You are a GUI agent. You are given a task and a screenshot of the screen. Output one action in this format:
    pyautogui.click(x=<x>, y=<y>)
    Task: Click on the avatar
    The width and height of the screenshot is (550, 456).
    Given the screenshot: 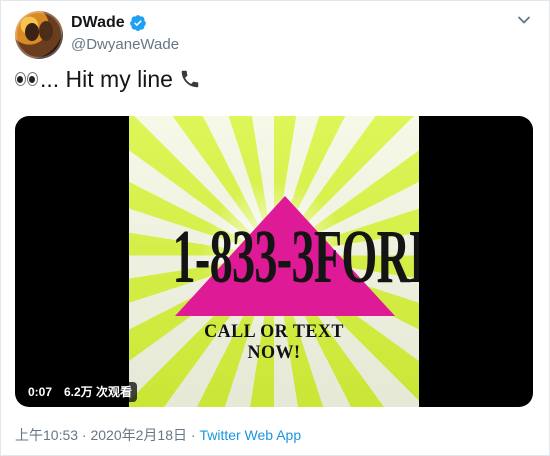 What is the action you would take?
    pyautogui.click(x=39, y=35)
    